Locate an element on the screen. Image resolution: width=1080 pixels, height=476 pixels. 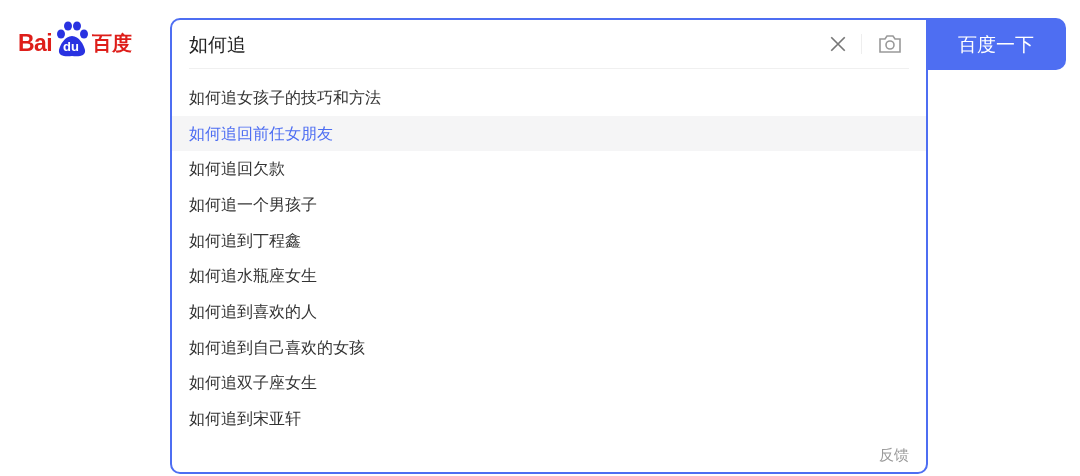
suggestion-item: 如何追回前任女朋友 is located at coordinates (549, 133).